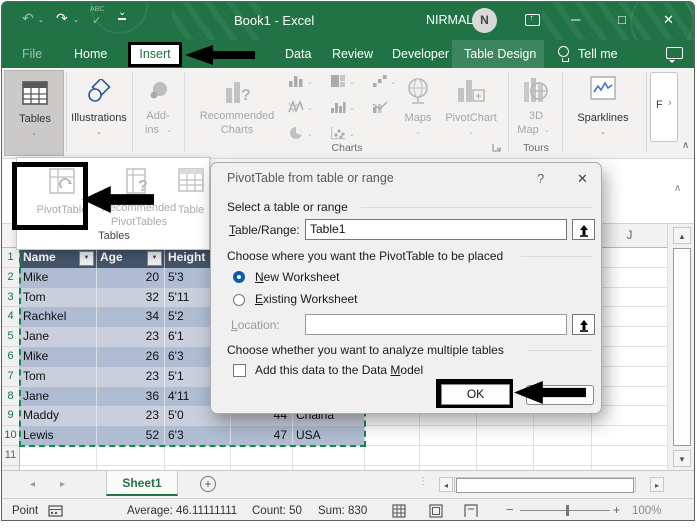  Describe the element at coordinates (34, 113) in the screenshot. I see `tables-button: Tables ⌄` at that location.